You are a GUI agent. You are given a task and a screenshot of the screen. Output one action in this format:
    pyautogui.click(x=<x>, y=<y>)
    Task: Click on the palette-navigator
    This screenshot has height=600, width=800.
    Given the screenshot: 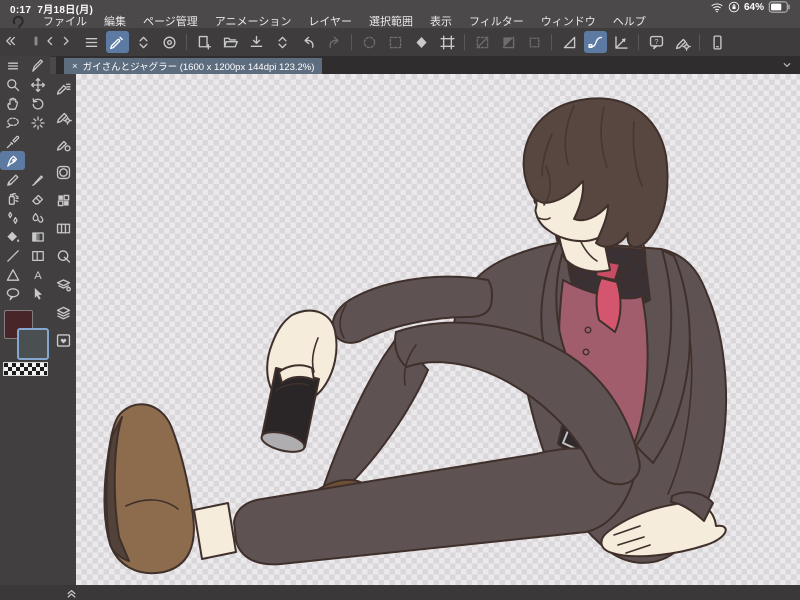 What is the action you would take?
    pyautogui.click(x=63, y=256)
    